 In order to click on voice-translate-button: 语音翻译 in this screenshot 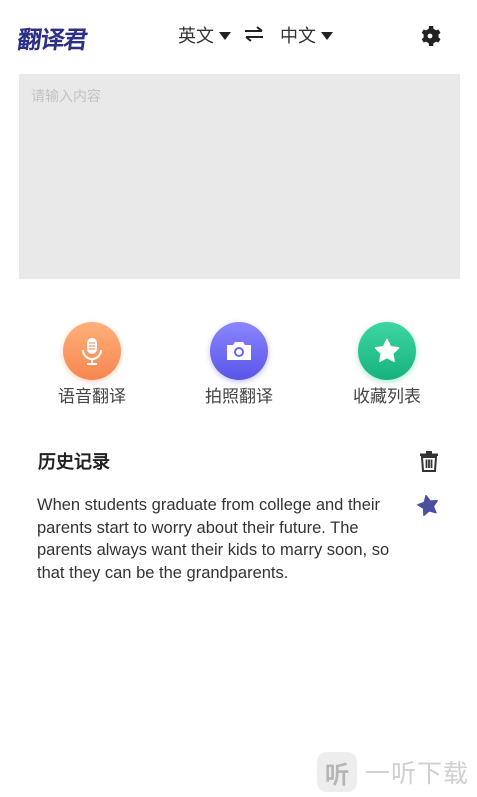, I will do `click(92, 364)`.